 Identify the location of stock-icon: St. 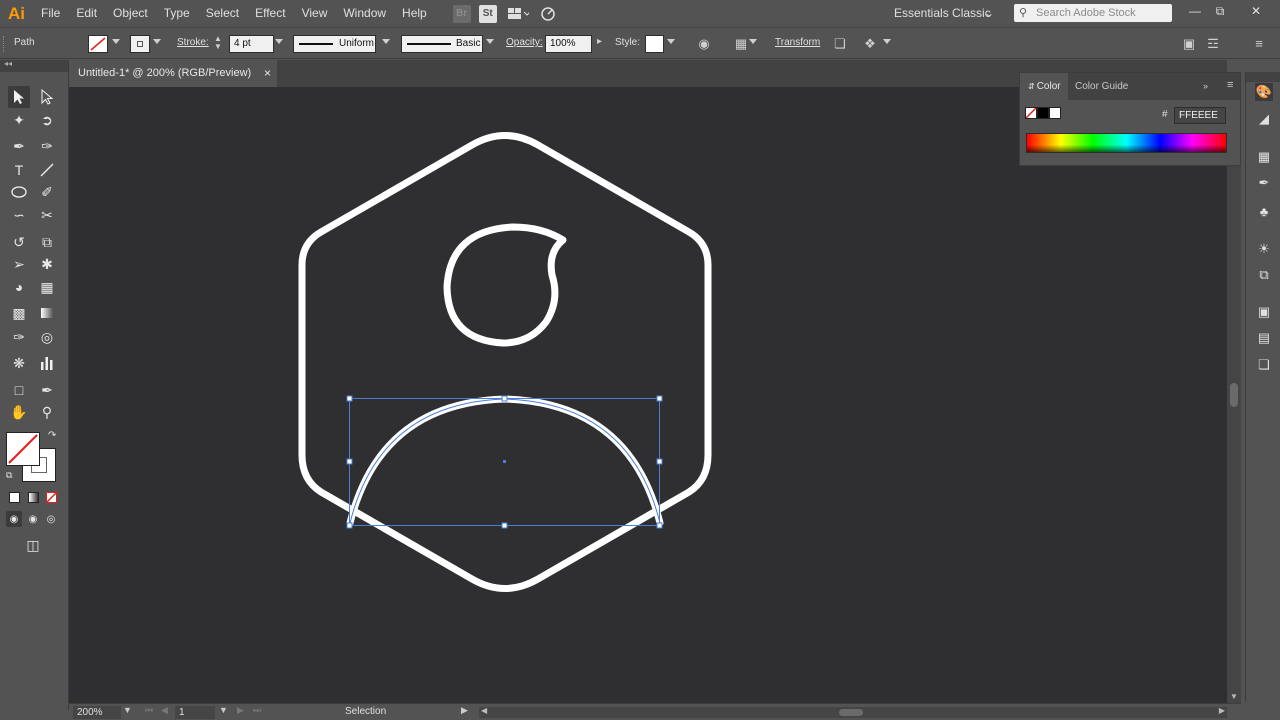
(487, 13).